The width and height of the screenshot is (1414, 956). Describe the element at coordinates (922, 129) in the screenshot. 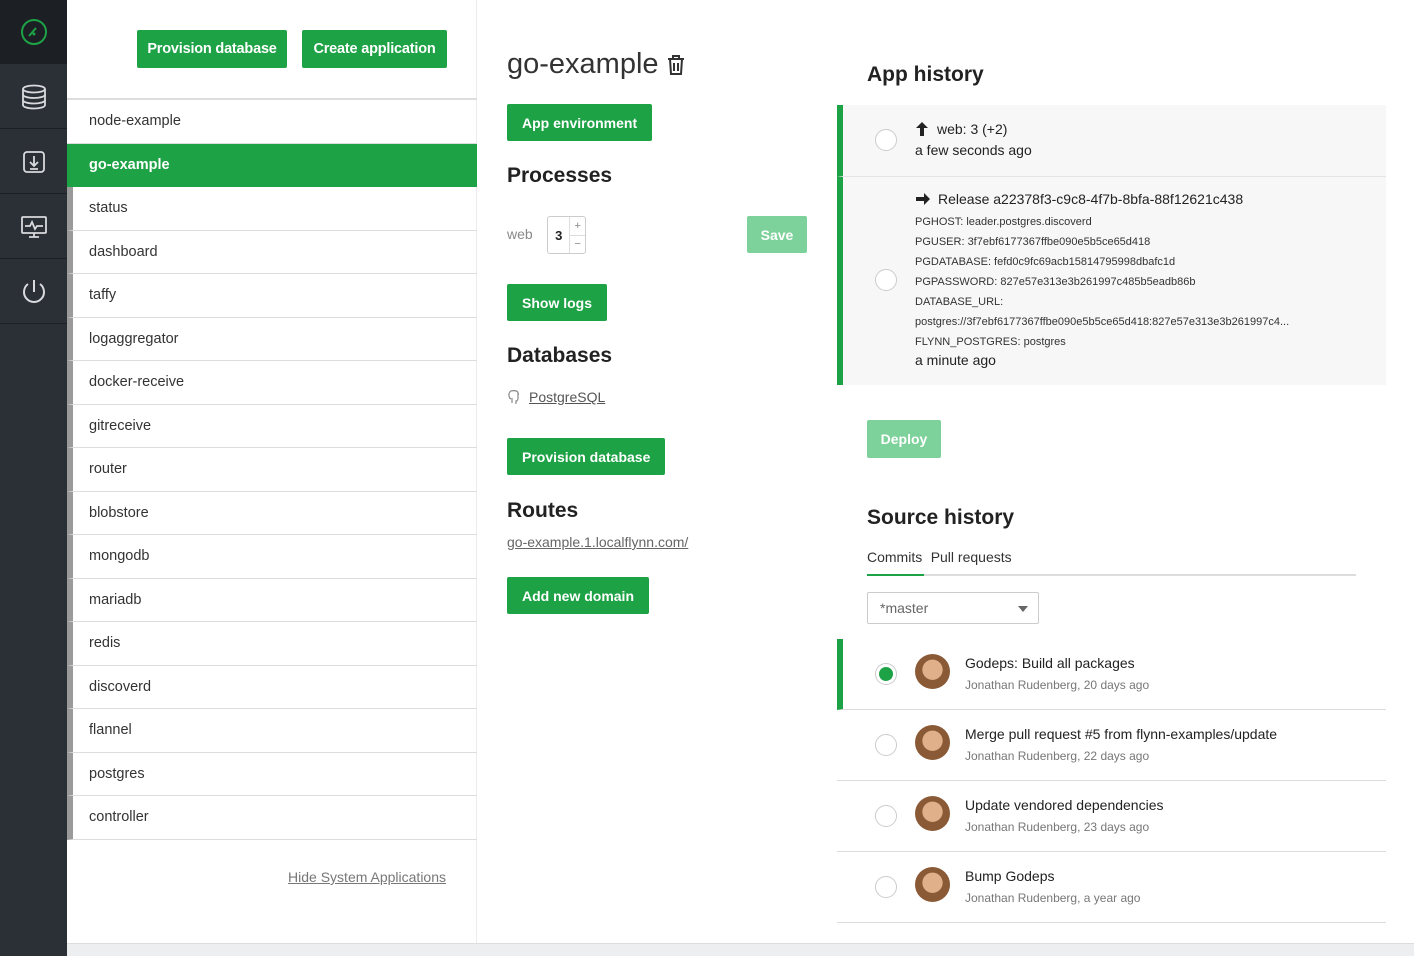

I see `arrow-up-icon` at that location.